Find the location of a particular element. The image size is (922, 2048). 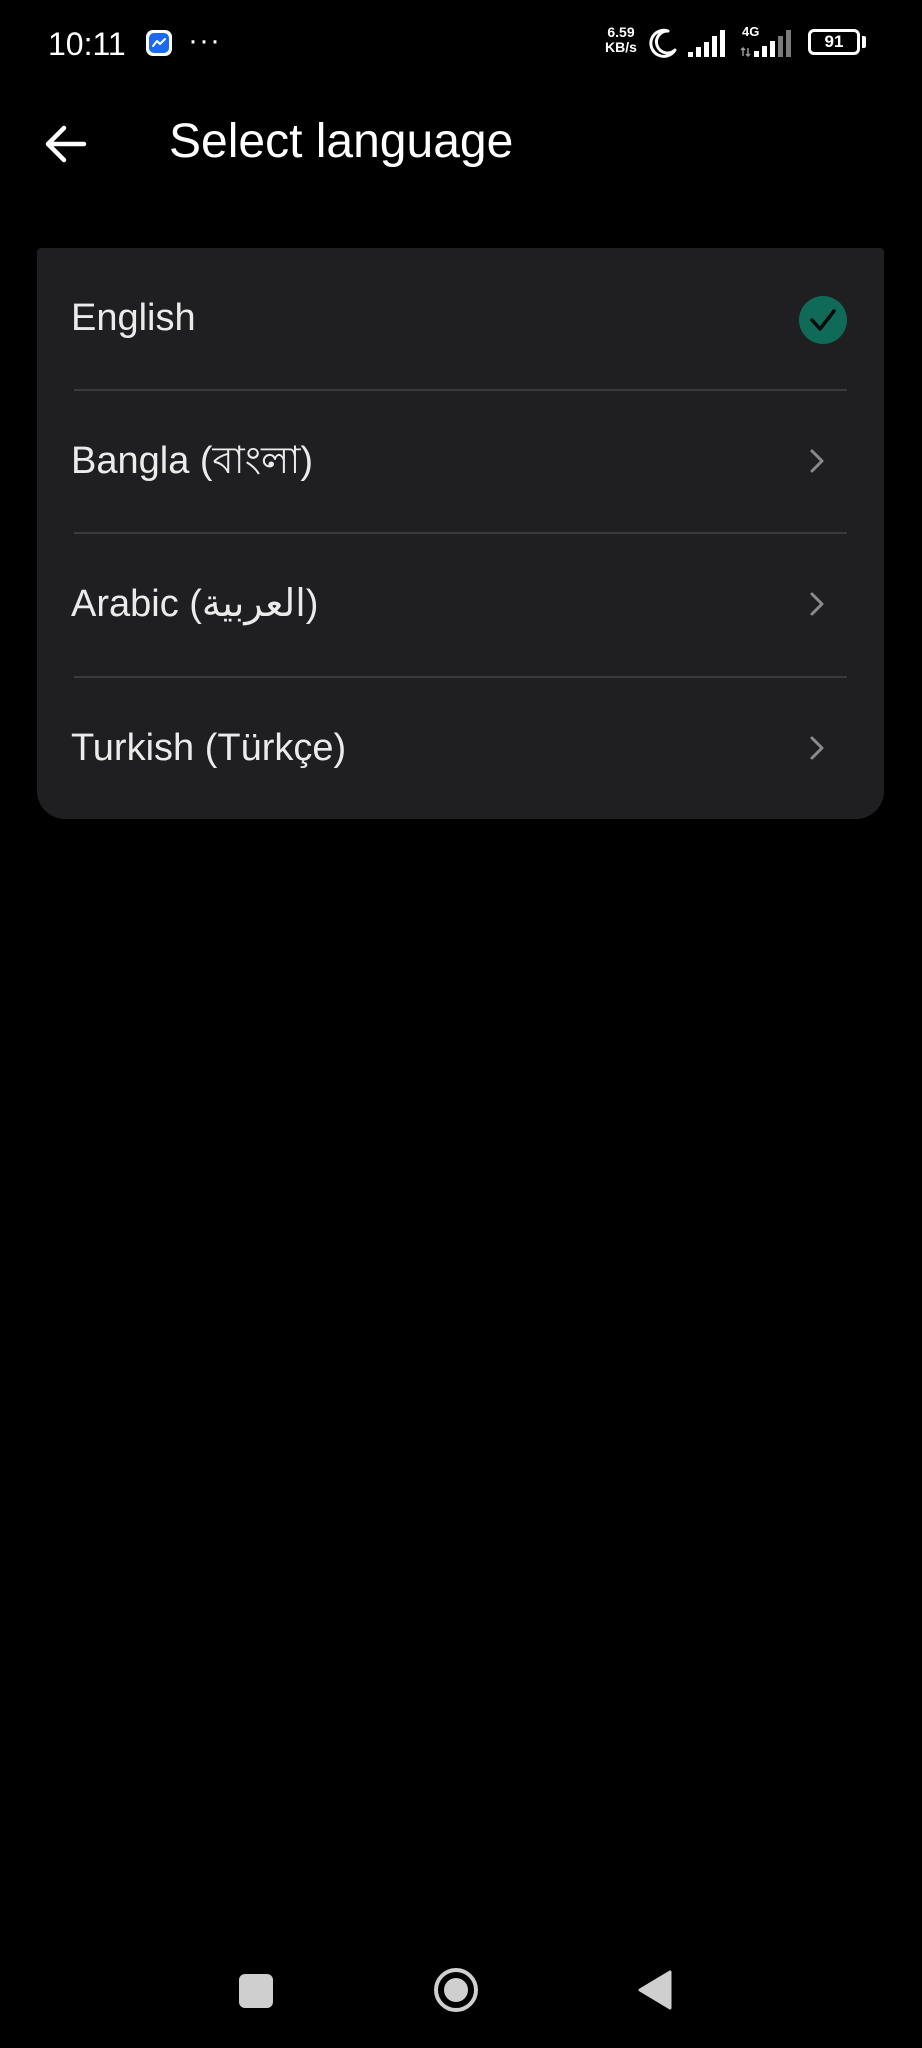

language-label: Turkish (Türkçe) is located at coordinates (209, 748).